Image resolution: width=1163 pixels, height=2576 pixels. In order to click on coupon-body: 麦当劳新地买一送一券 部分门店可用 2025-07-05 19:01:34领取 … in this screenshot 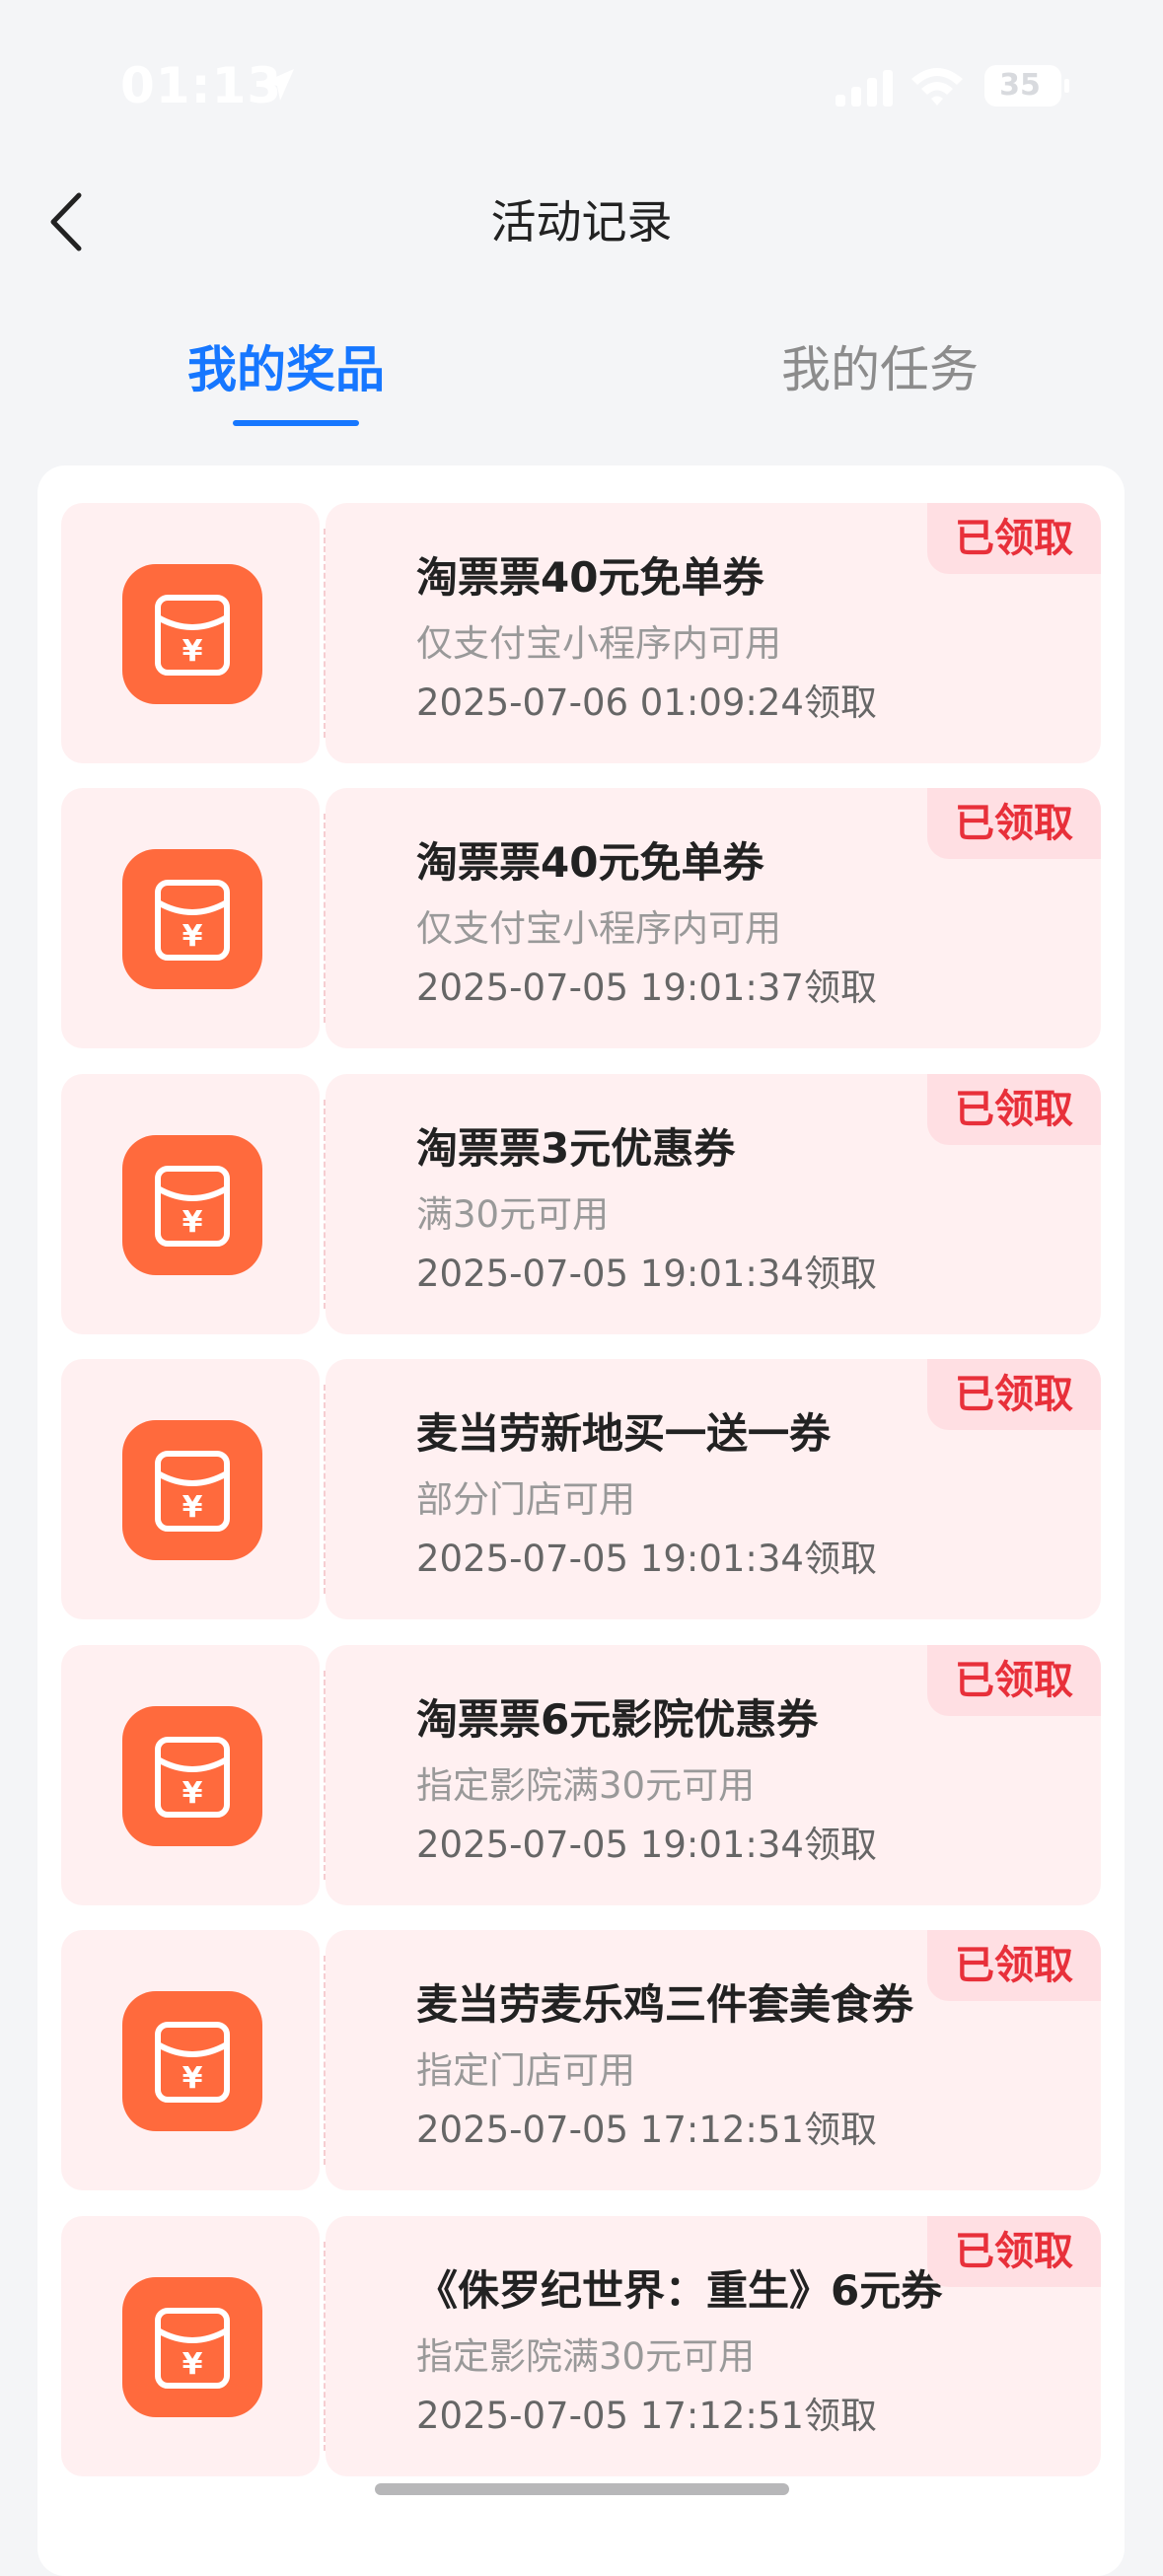, I will do `click(713, 1489)`.